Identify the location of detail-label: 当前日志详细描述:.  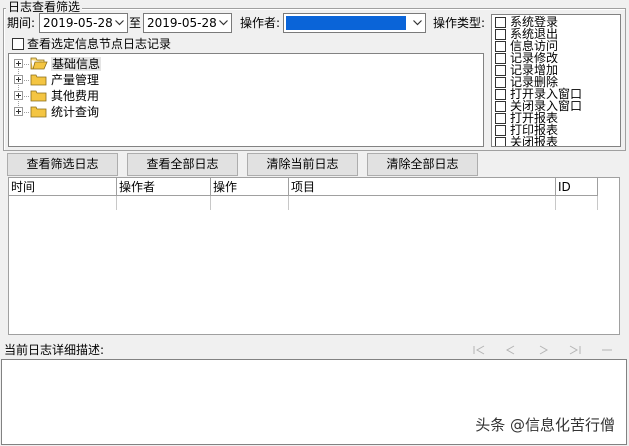
(54, 350).